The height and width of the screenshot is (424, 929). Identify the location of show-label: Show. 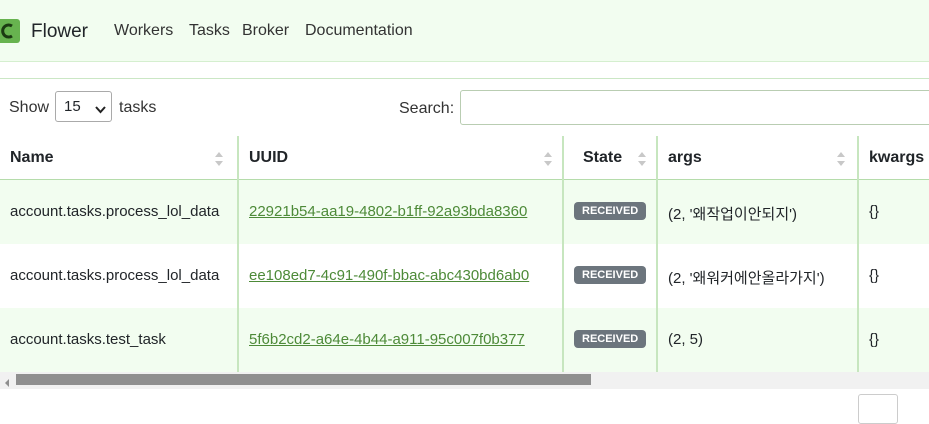
(29, 107).